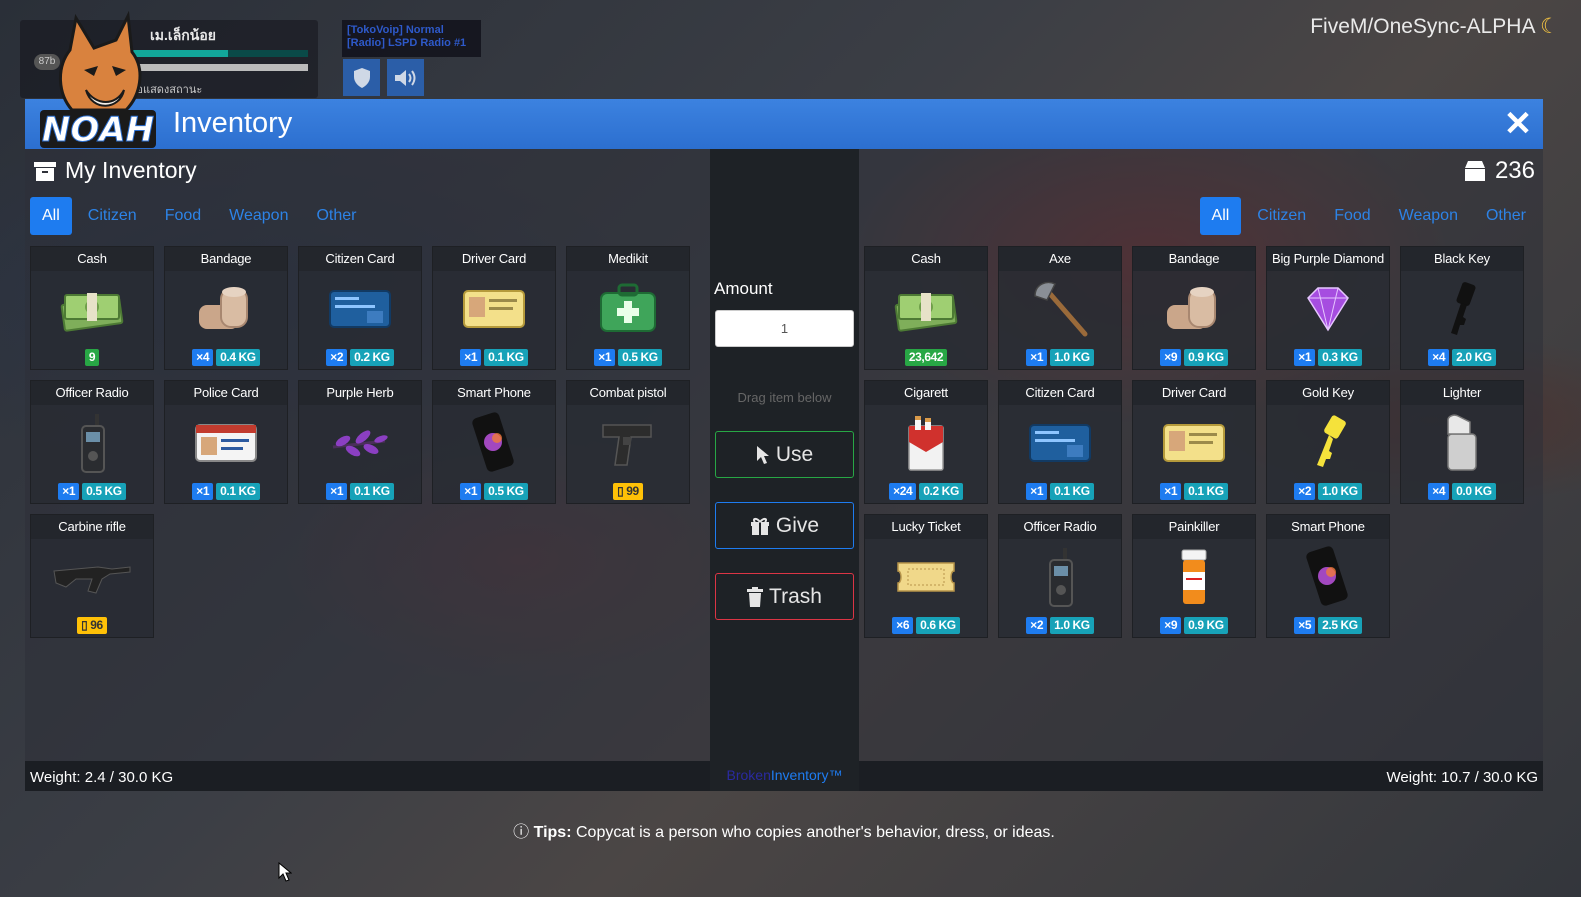 This screenshot has height=897, width=1581. I want to click on item-slot: Smart Phone ×1 0.5 KG, so click(494, 442).